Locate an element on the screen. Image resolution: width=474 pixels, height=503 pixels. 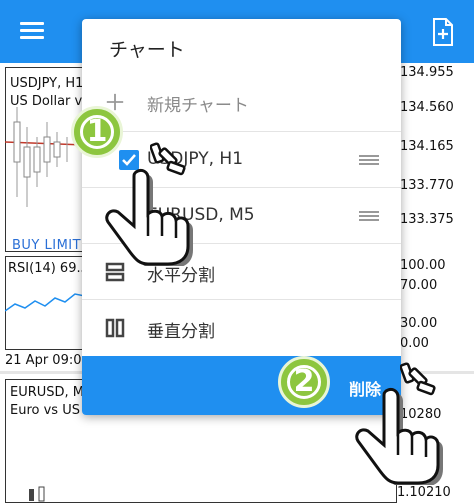
chart-symbol-label: EURUSD, M is located at coordinates (47, 392).